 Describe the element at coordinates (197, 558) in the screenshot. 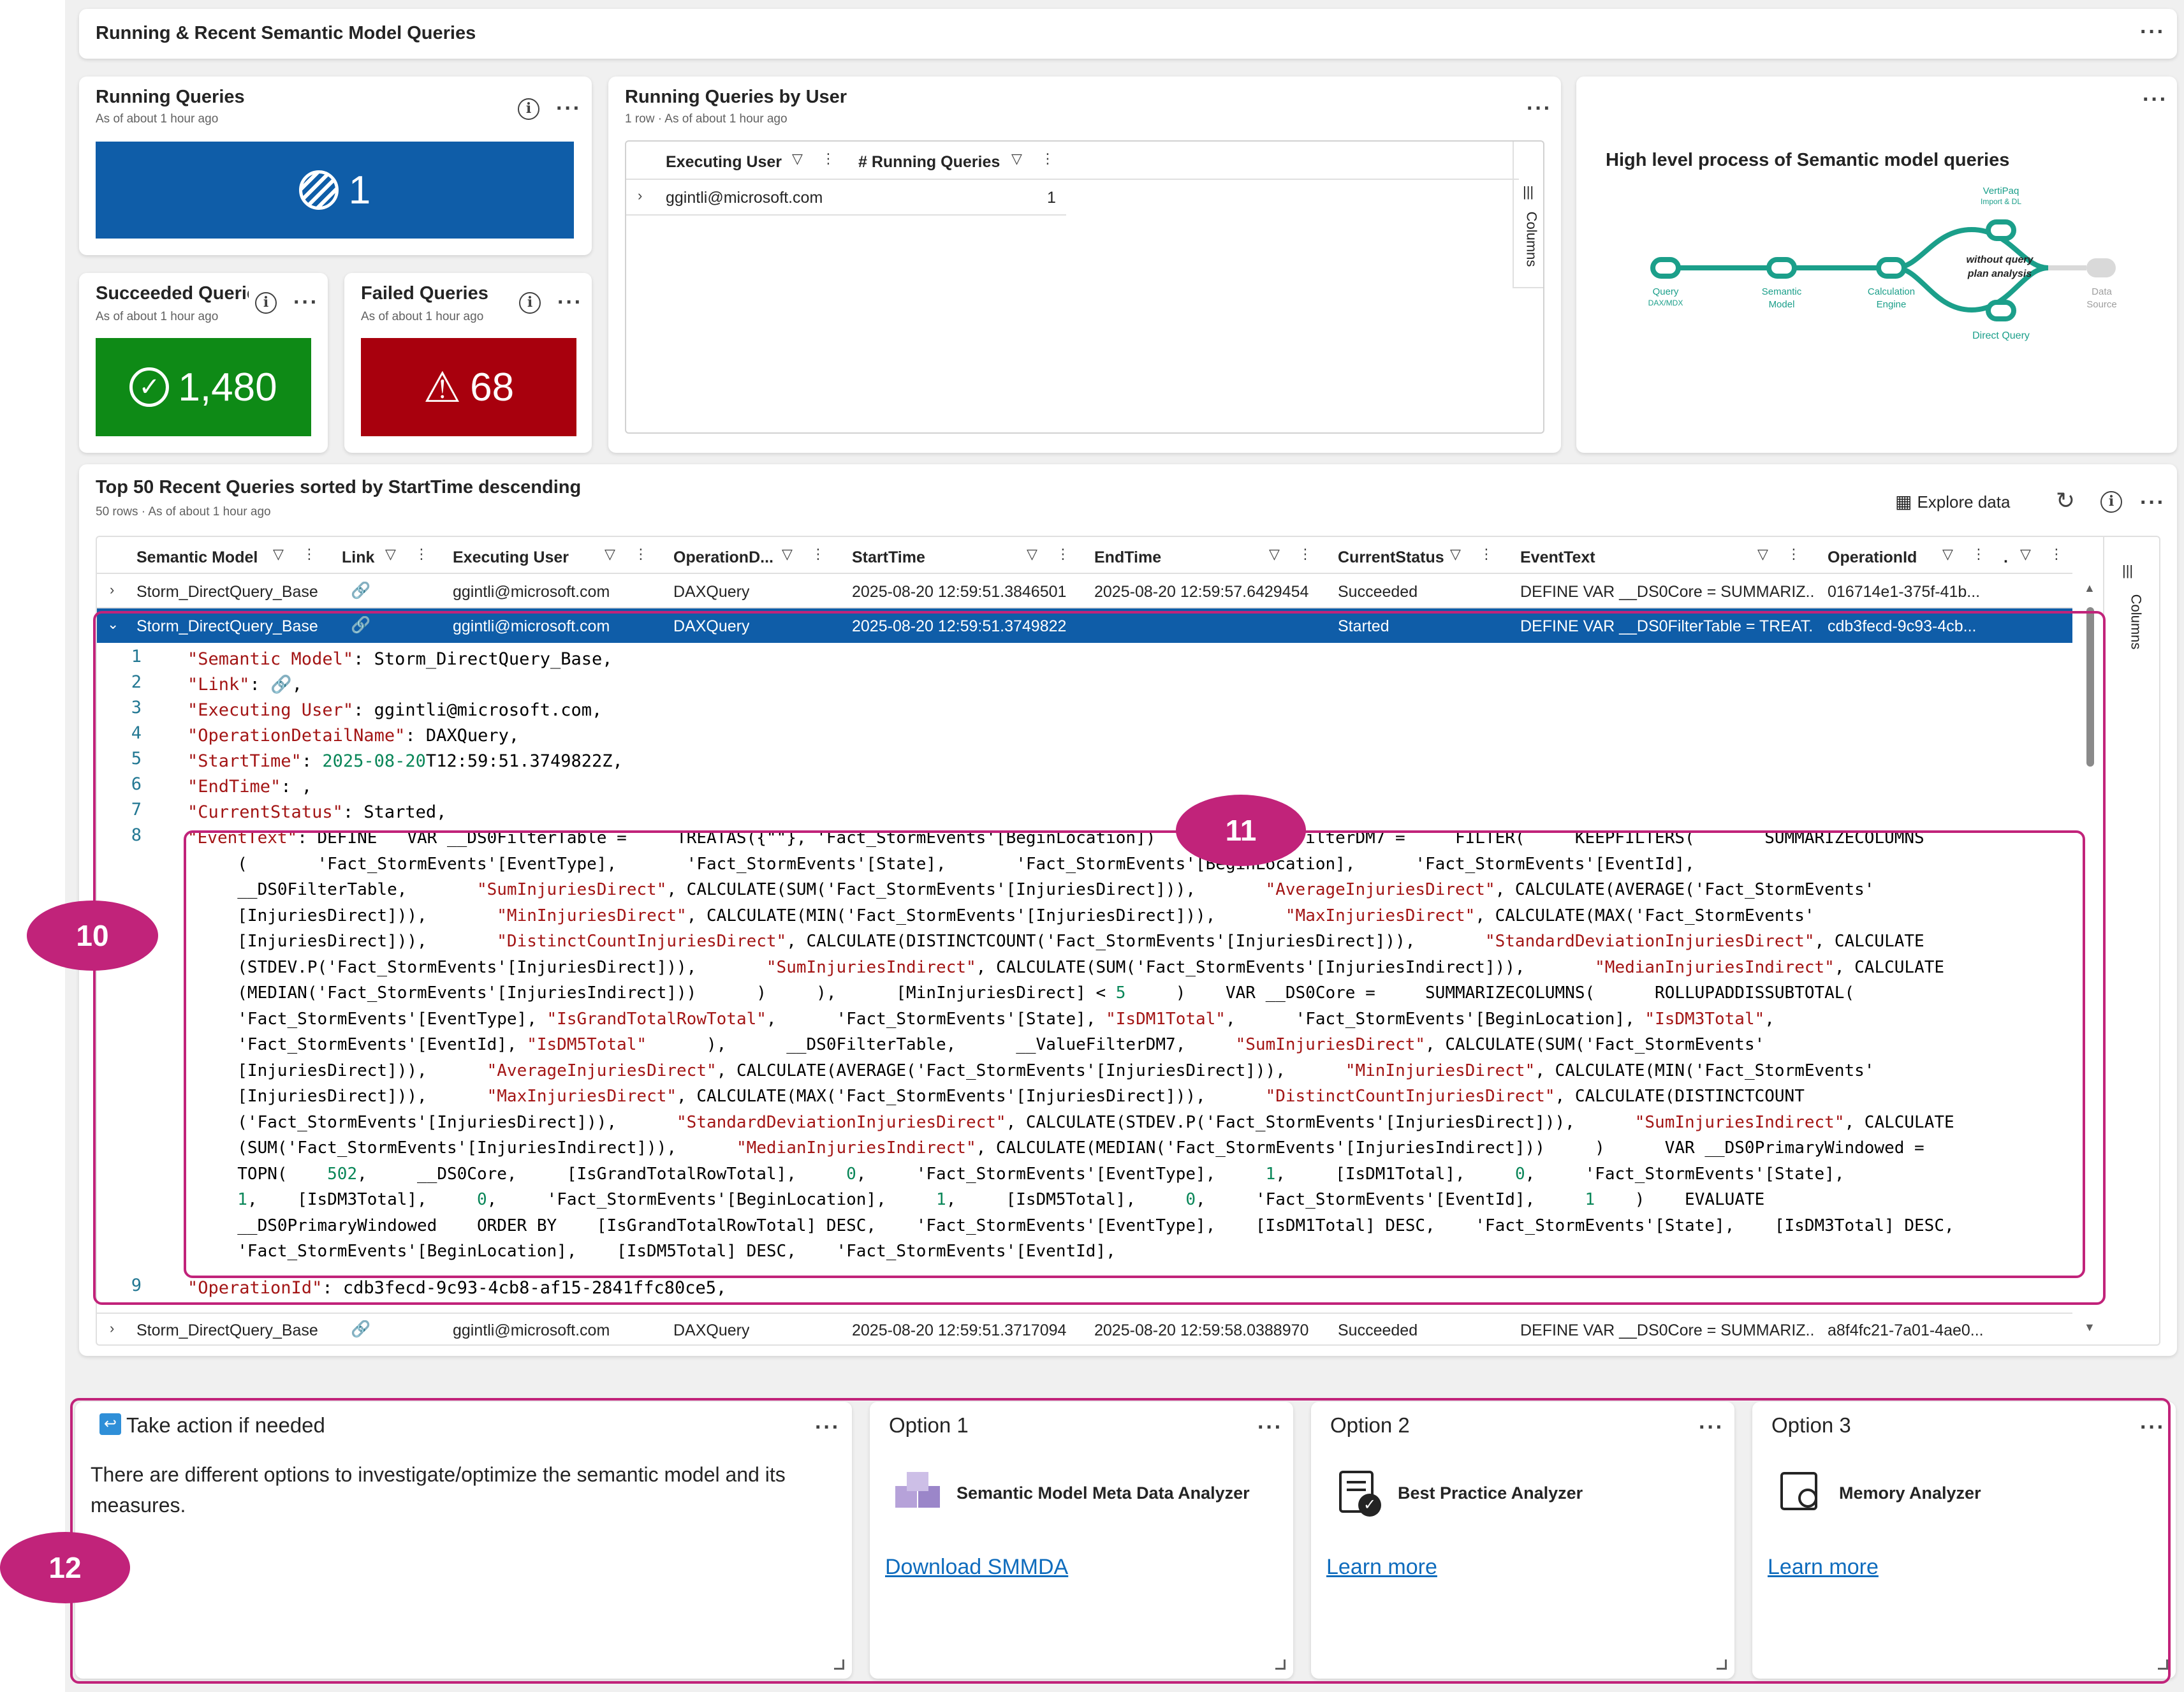

I see `col-semantic-model: Semantic Model` at that location.